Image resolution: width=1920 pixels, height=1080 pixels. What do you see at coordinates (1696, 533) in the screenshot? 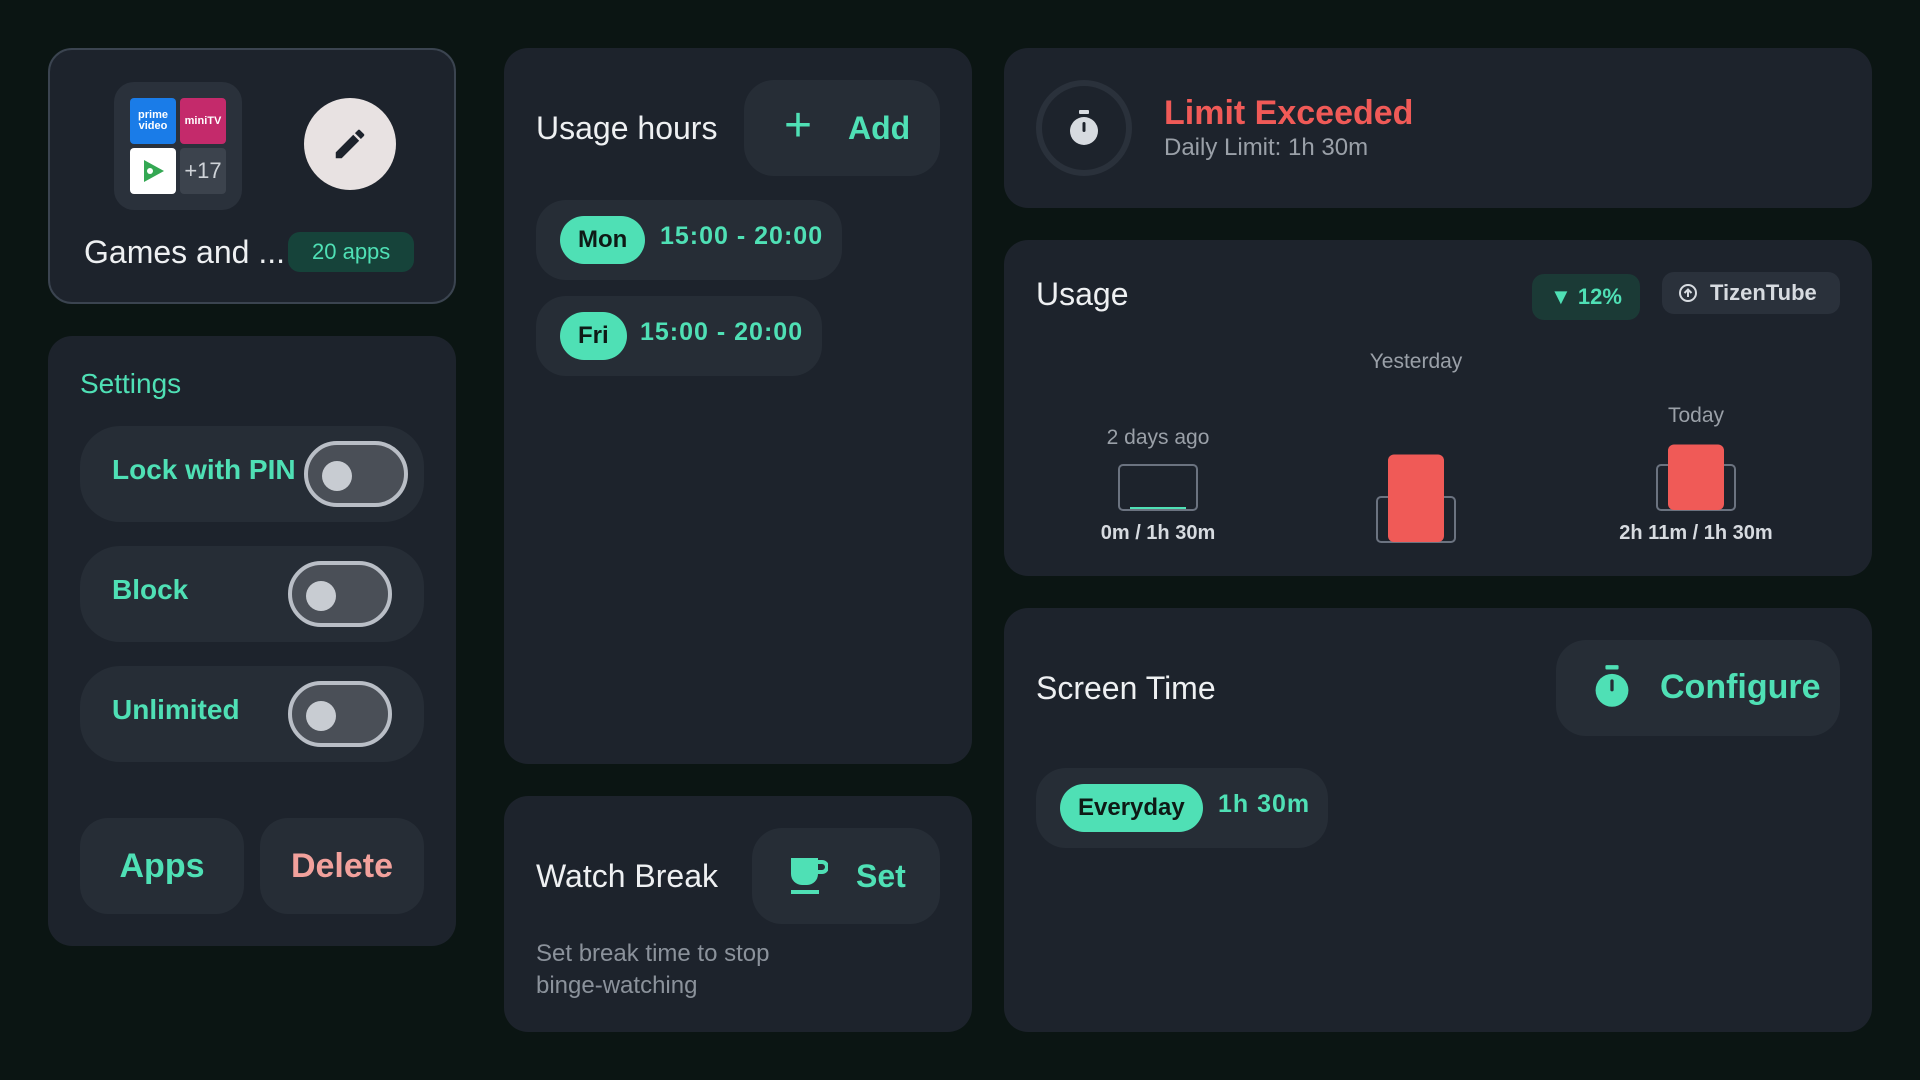
I see `bar-value-label: 2h 11m / 1h 30m` at bounding box center [1696, 533].